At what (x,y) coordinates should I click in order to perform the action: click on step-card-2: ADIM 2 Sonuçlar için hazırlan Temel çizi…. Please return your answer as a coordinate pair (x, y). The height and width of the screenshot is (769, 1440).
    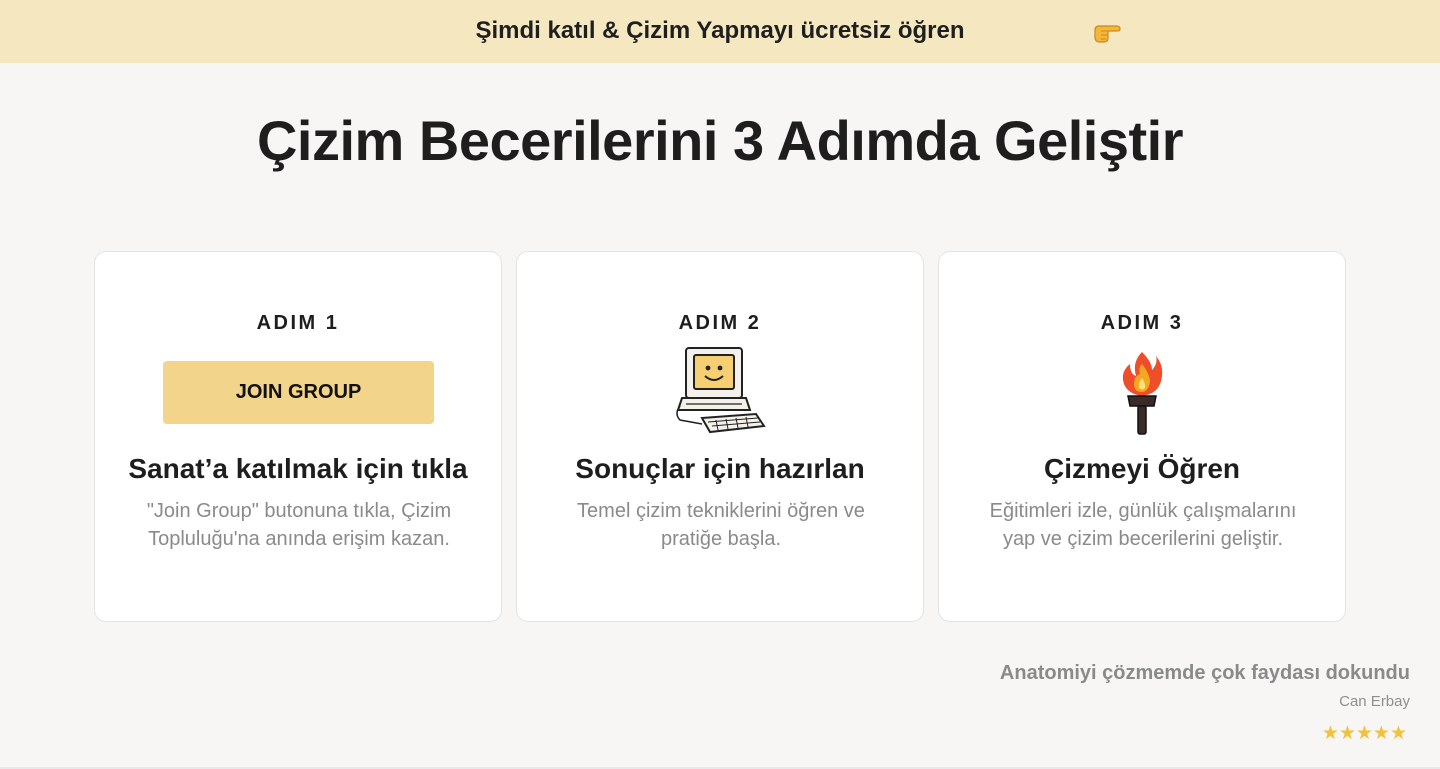
    Looking at the image, I should click on (720, 436).